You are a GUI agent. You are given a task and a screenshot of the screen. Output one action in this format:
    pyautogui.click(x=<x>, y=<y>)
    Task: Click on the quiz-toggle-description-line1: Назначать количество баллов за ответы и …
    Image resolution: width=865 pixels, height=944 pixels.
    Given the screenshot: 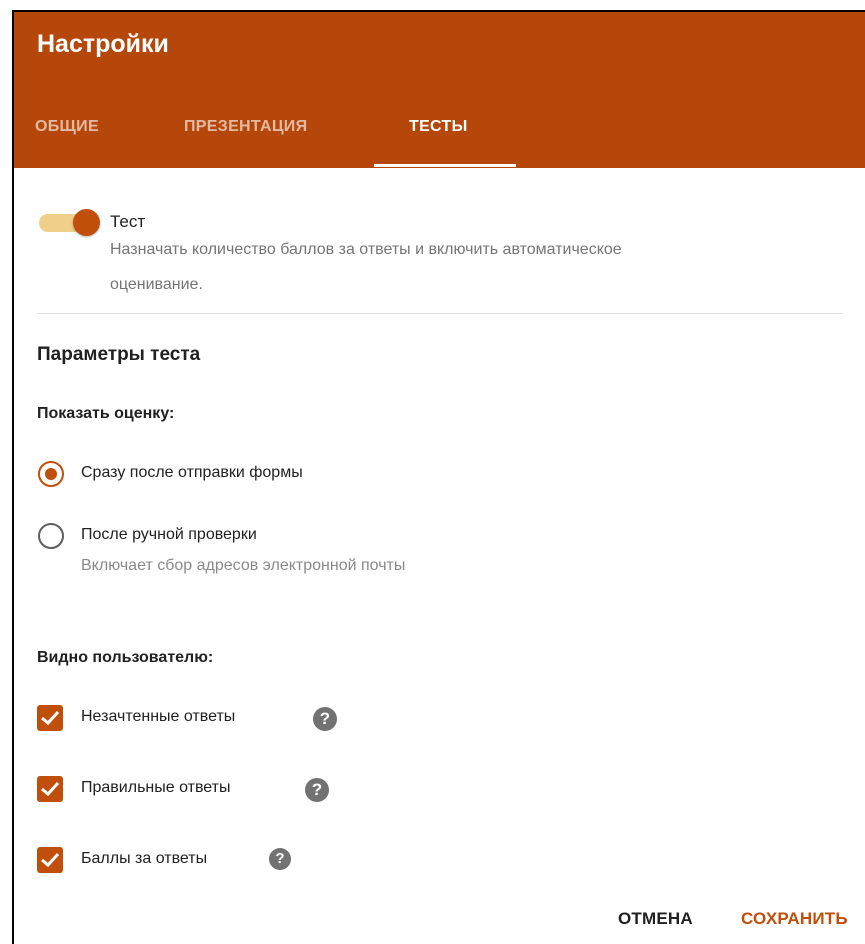 What is the action you would take?
    pyautogui.click(x=366, y=249)
    